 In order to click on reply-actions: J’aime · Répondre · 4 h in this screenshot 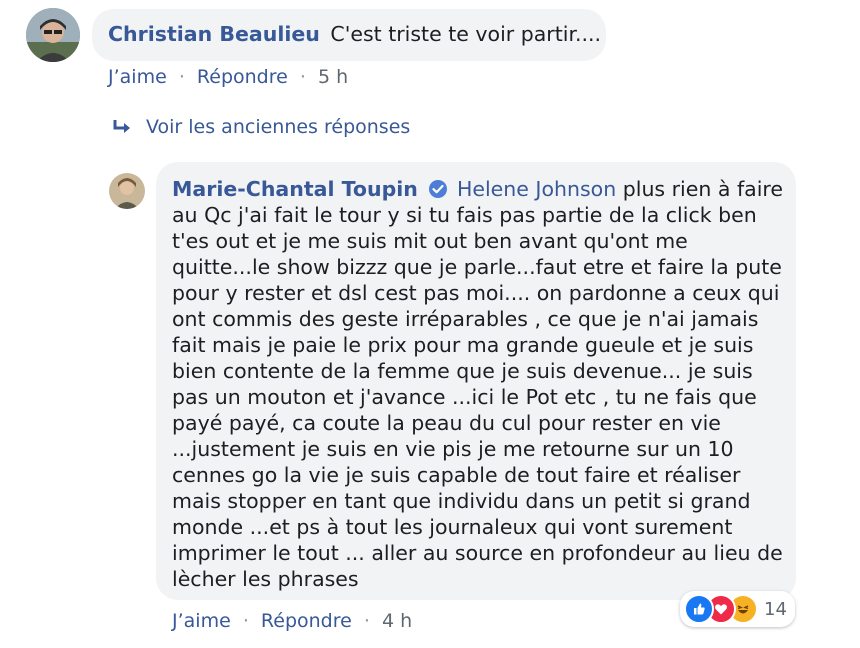, I will do `click(292, 621)`.